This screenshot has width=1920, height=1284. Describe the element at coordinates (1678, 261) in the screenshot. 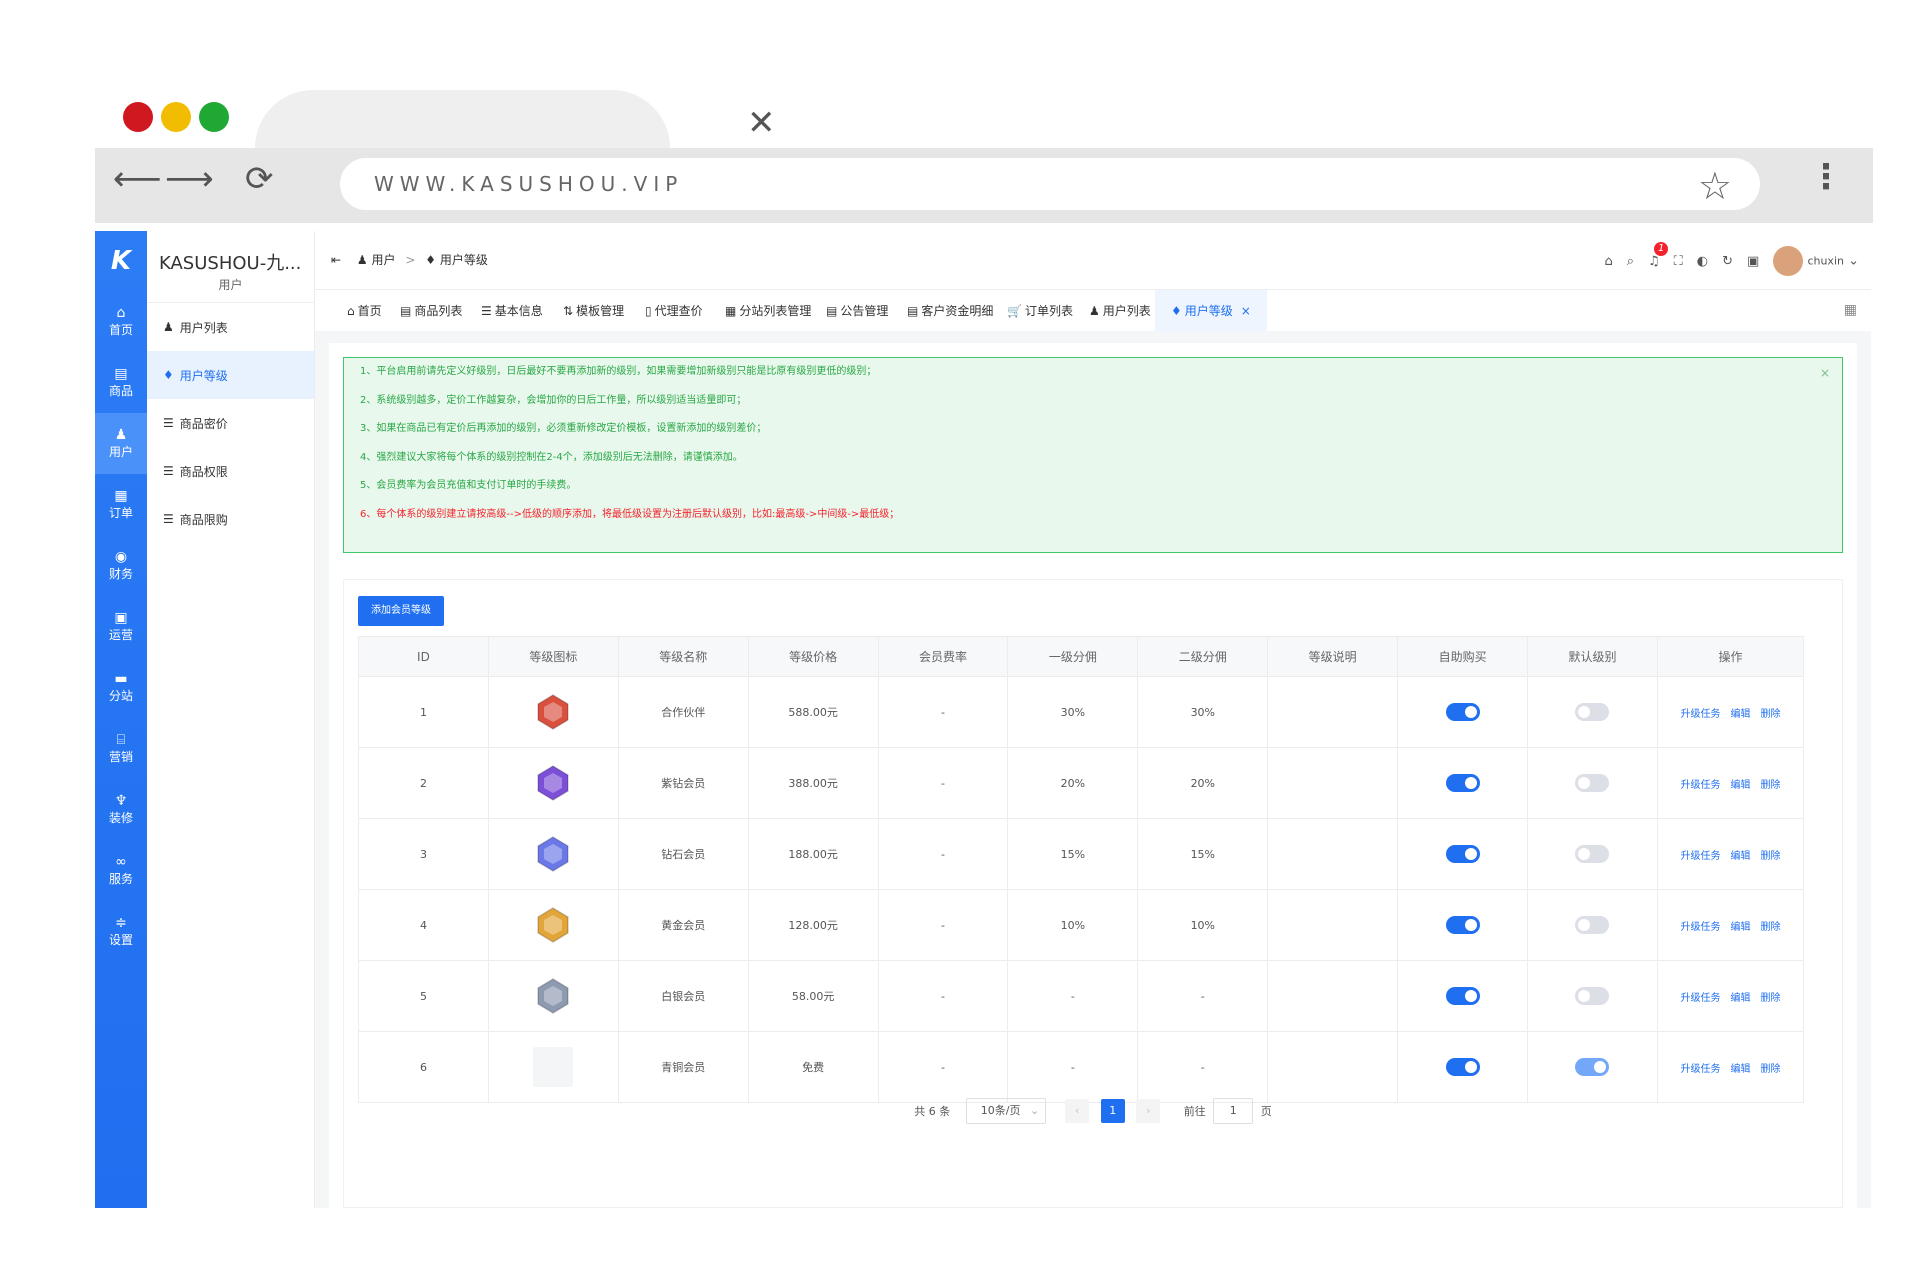

I see `fullscreen-icon: ⛶` at that location.